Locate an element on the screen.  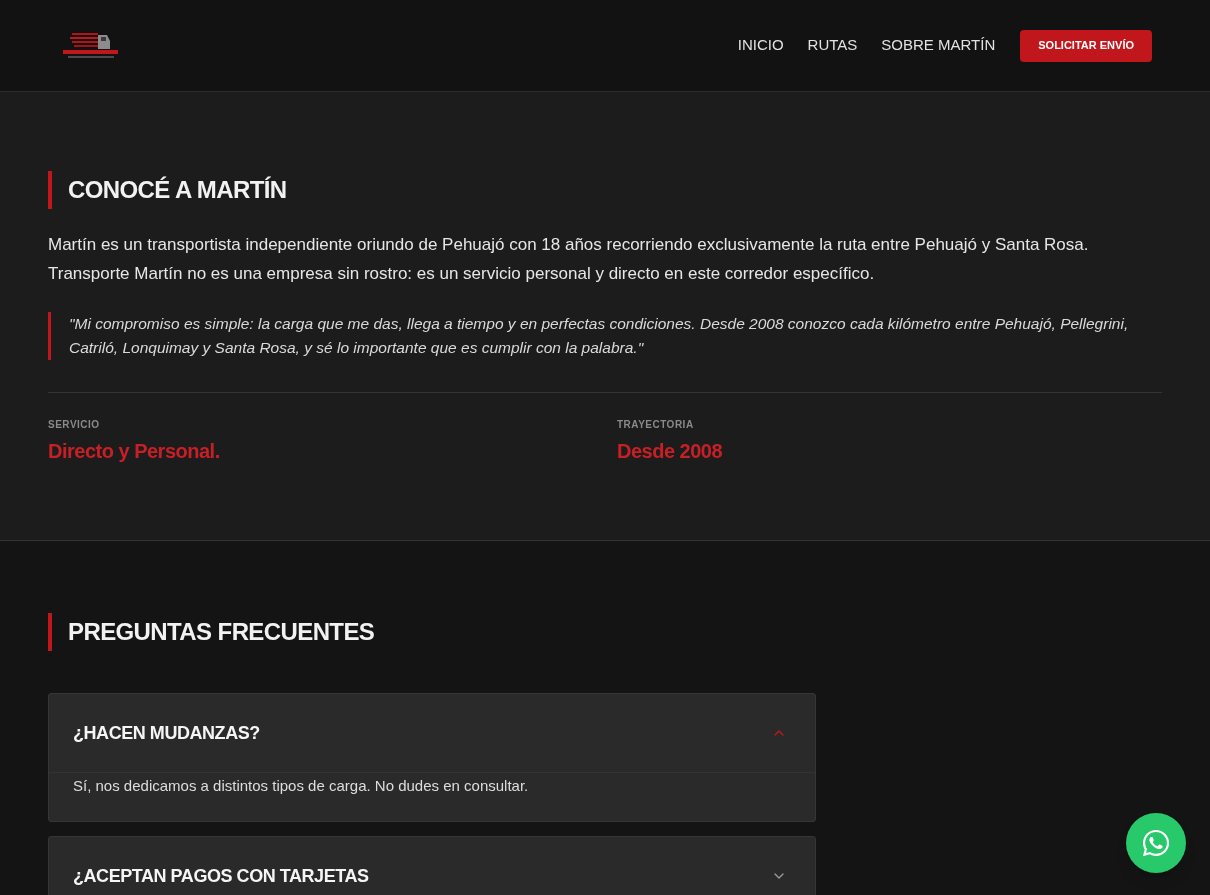
stat-value: Directo y Personal. is located at coordinates (134, 451).